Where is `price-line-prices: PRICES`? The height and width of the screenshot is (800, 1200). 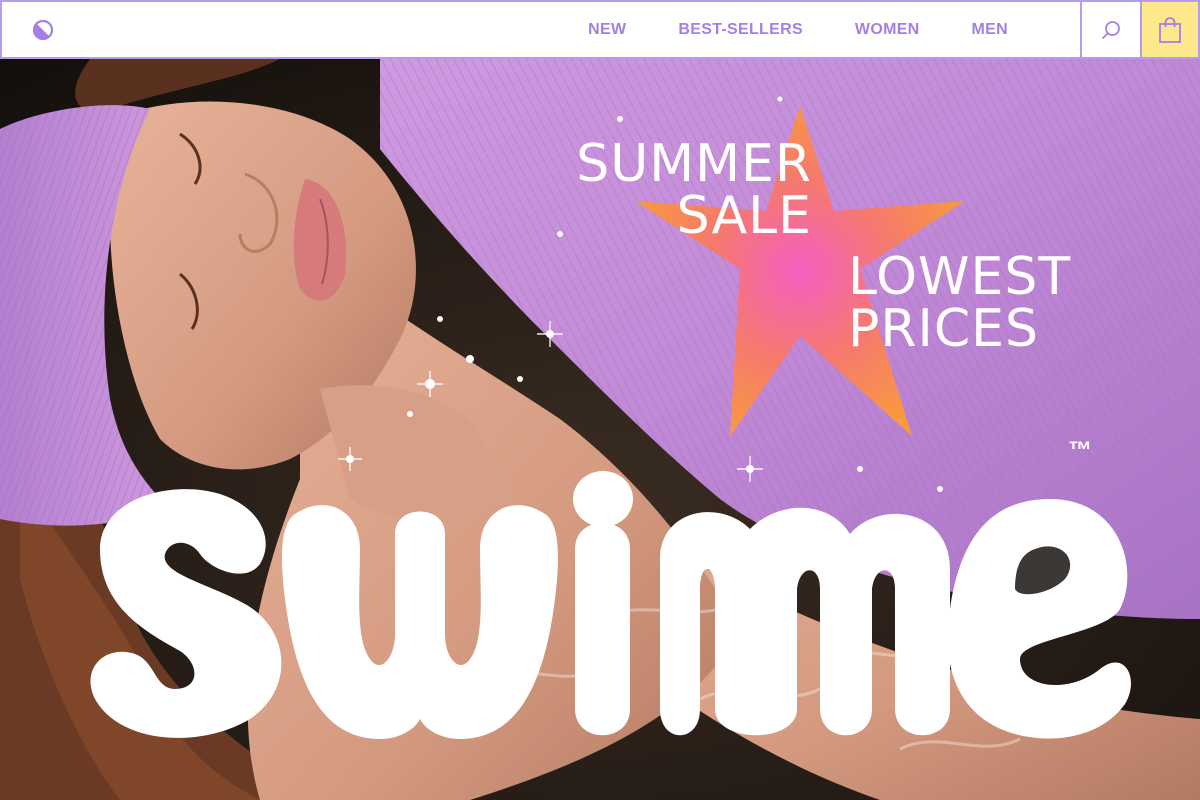 price-line-prices: PRICES is located at coordinates (943, 329).